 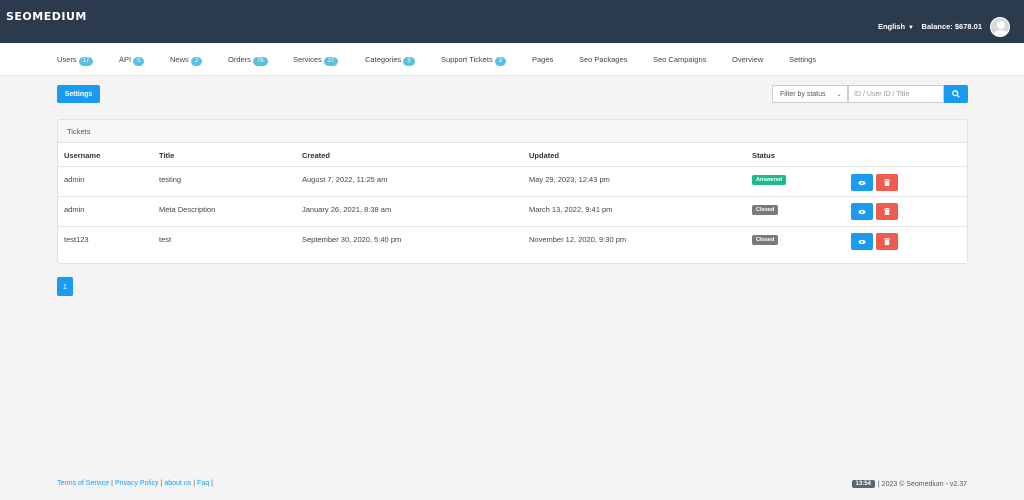 I want to click on nav-item-seo-packages: Seo Packages, so click(x=603, y=59).